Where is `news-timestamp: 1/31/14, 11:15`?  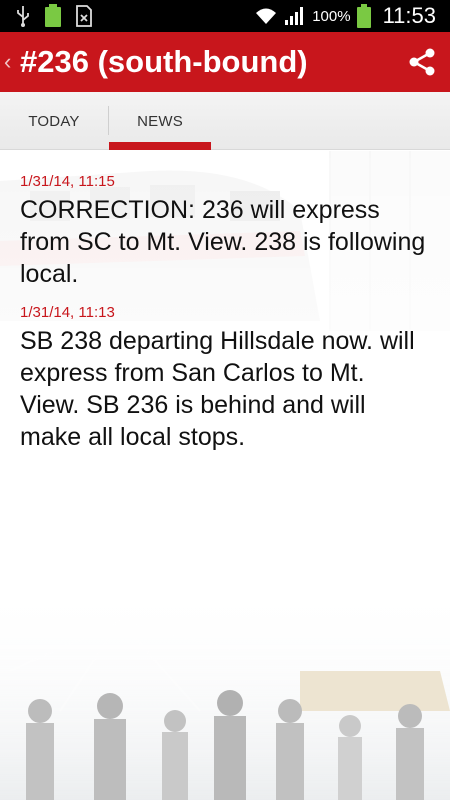
news-timestamp: 1/31/14, 11:15 is located at coordinates (67, 181).